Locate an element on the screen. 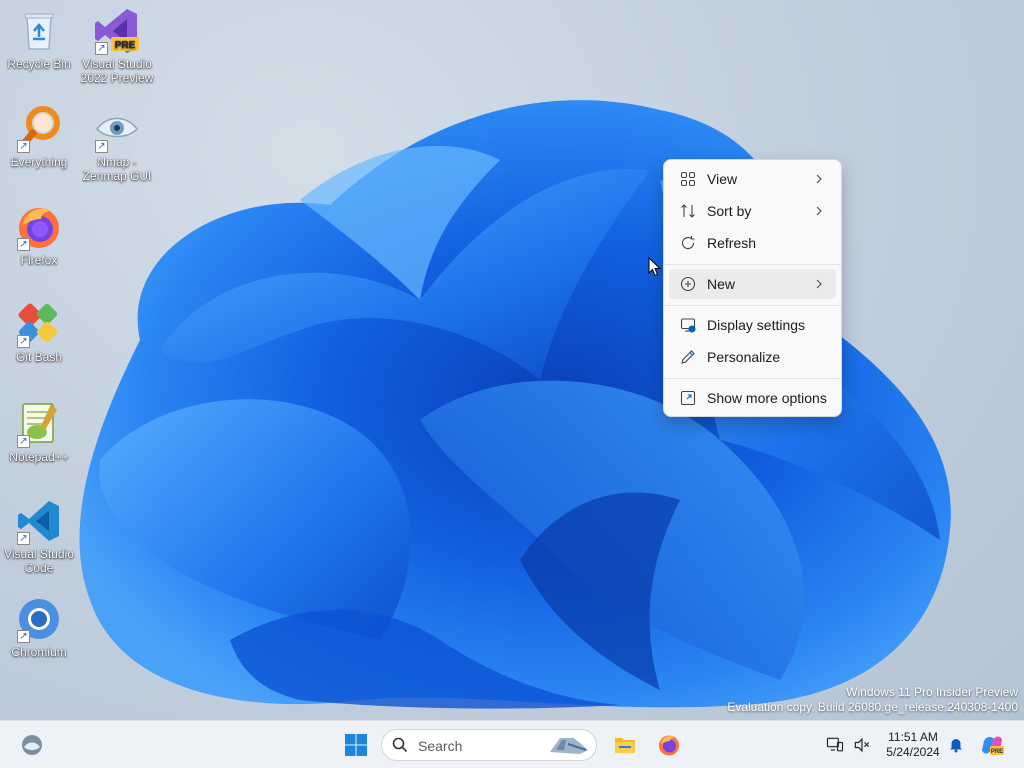 Image resolution: width=1024 pixels, height=768 pixels. menu-item-label: View is located at coordinates (722, 179).